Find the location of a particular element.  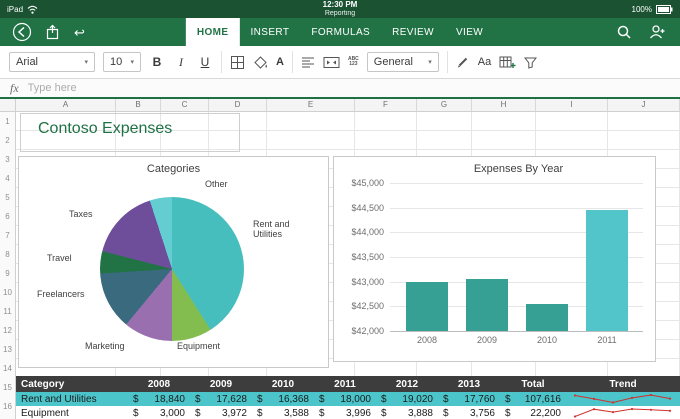

insert-table-icon is located at coordinates (507, 62).